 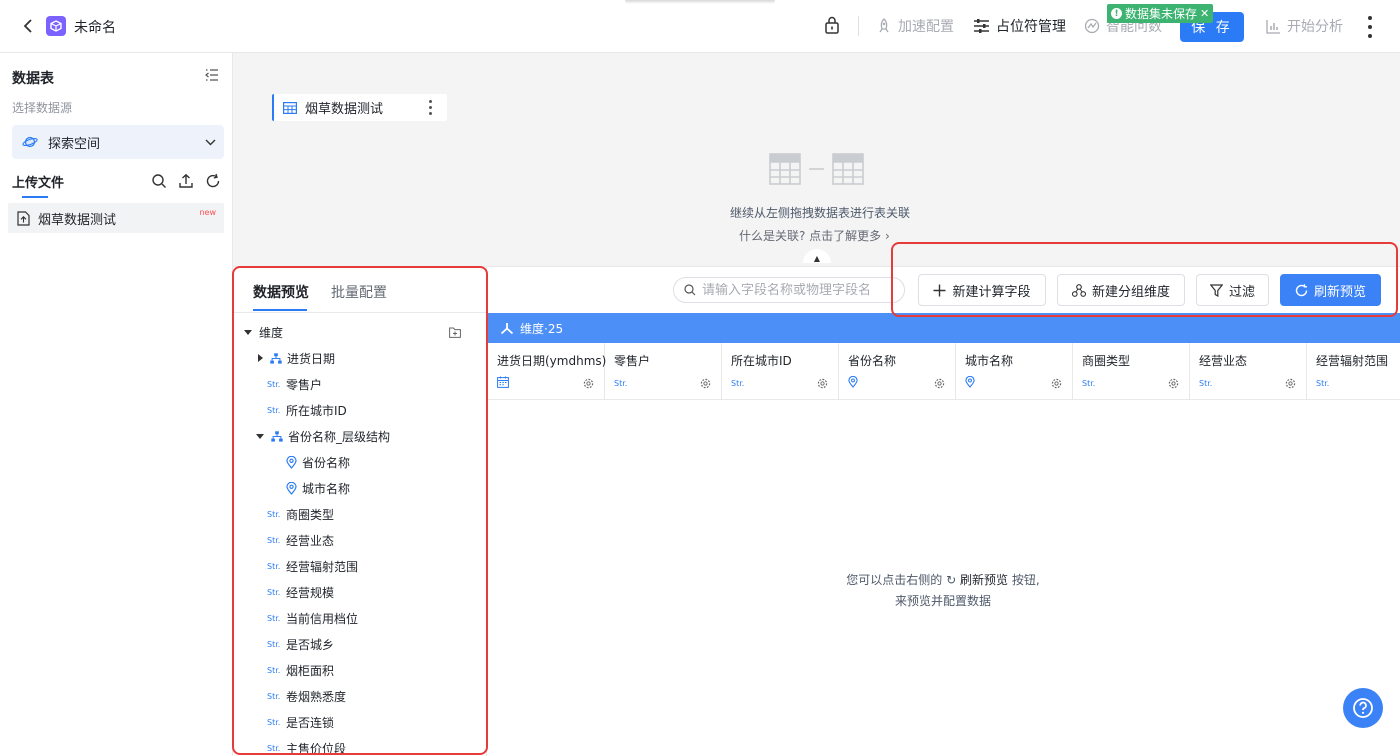 What do you see at coordinates (23, 218) in the screenshot?
I see `file-upload-icon` at bounding box center [23, 218].